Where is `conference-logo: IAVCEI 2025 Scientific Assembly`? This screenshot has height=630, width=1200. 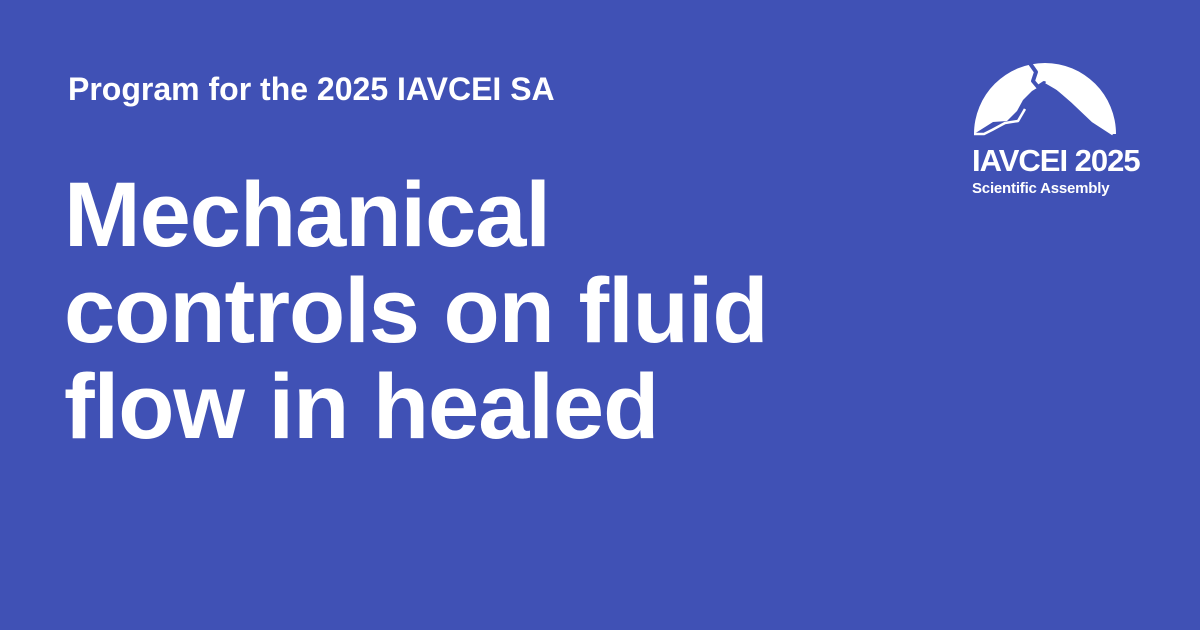 conference-logo: IAVCEI 2025 Scientific Assembly is located at coordinates (1054, 131).